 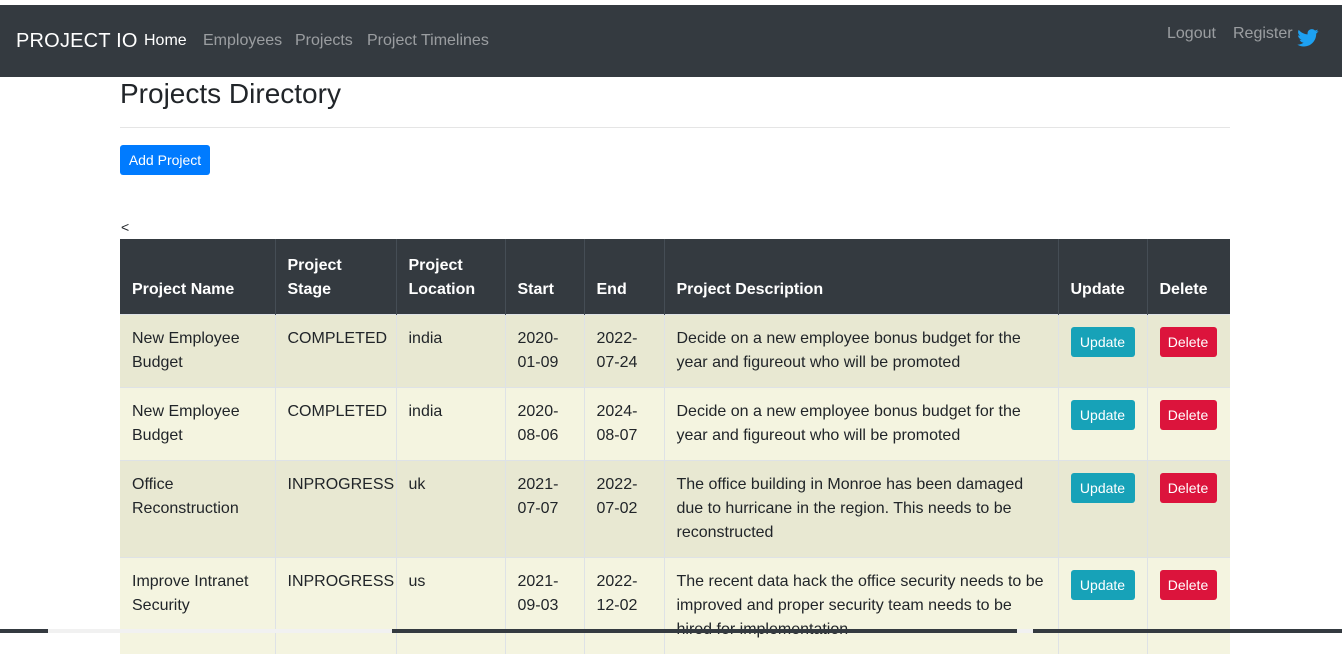 I want to click on add-project-button: Add Project, so click(x=165, y=160).